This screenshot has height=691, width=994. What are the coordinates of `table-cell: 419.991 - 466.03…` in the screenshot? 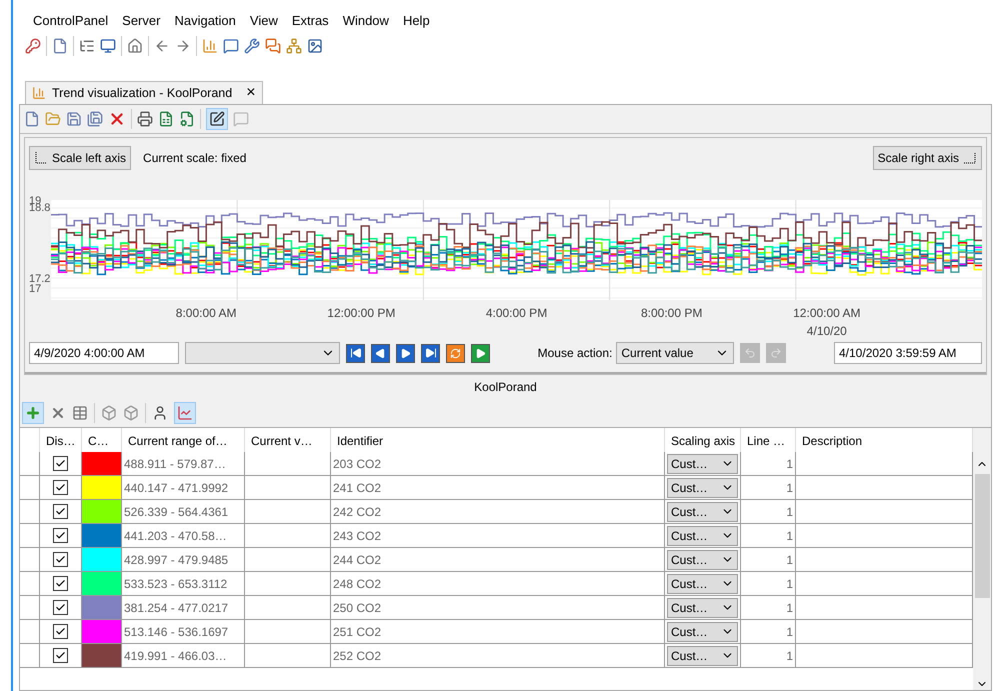 It's located at (183, 656).